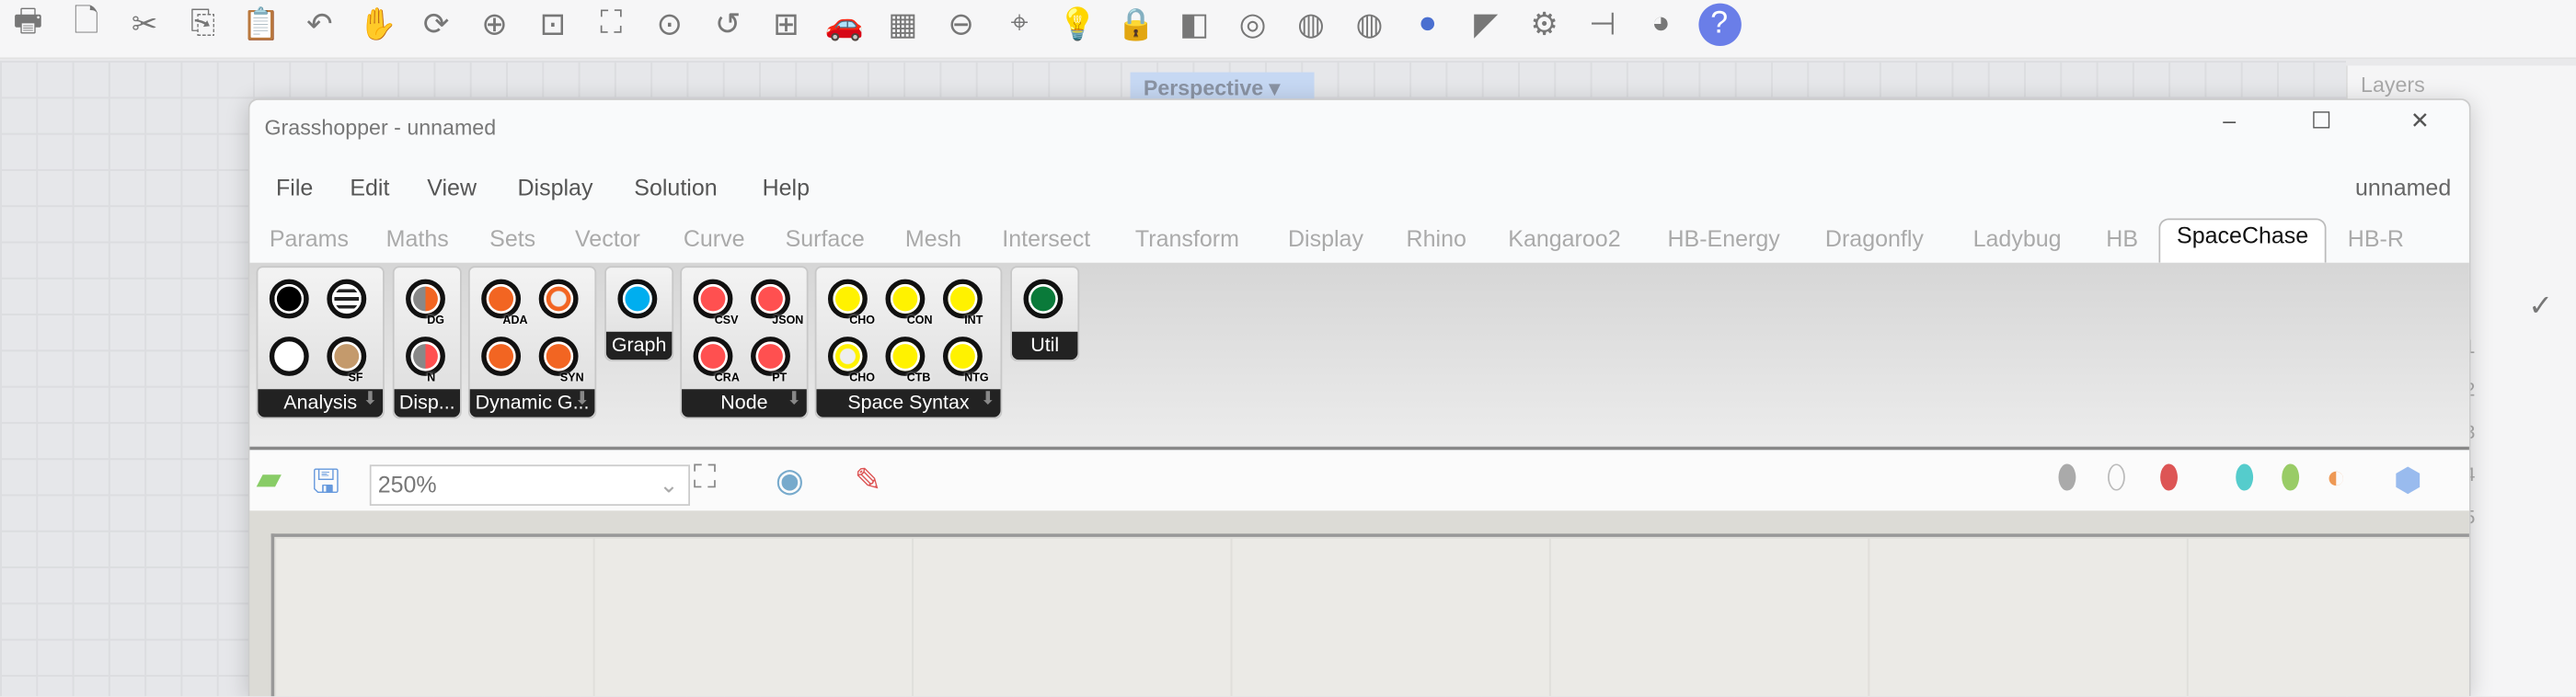  What do you see at coordinates (2408, 480) in the screenshot?
I see `preview-quality-icon: ⬢` at bounding box center [2408, 480].